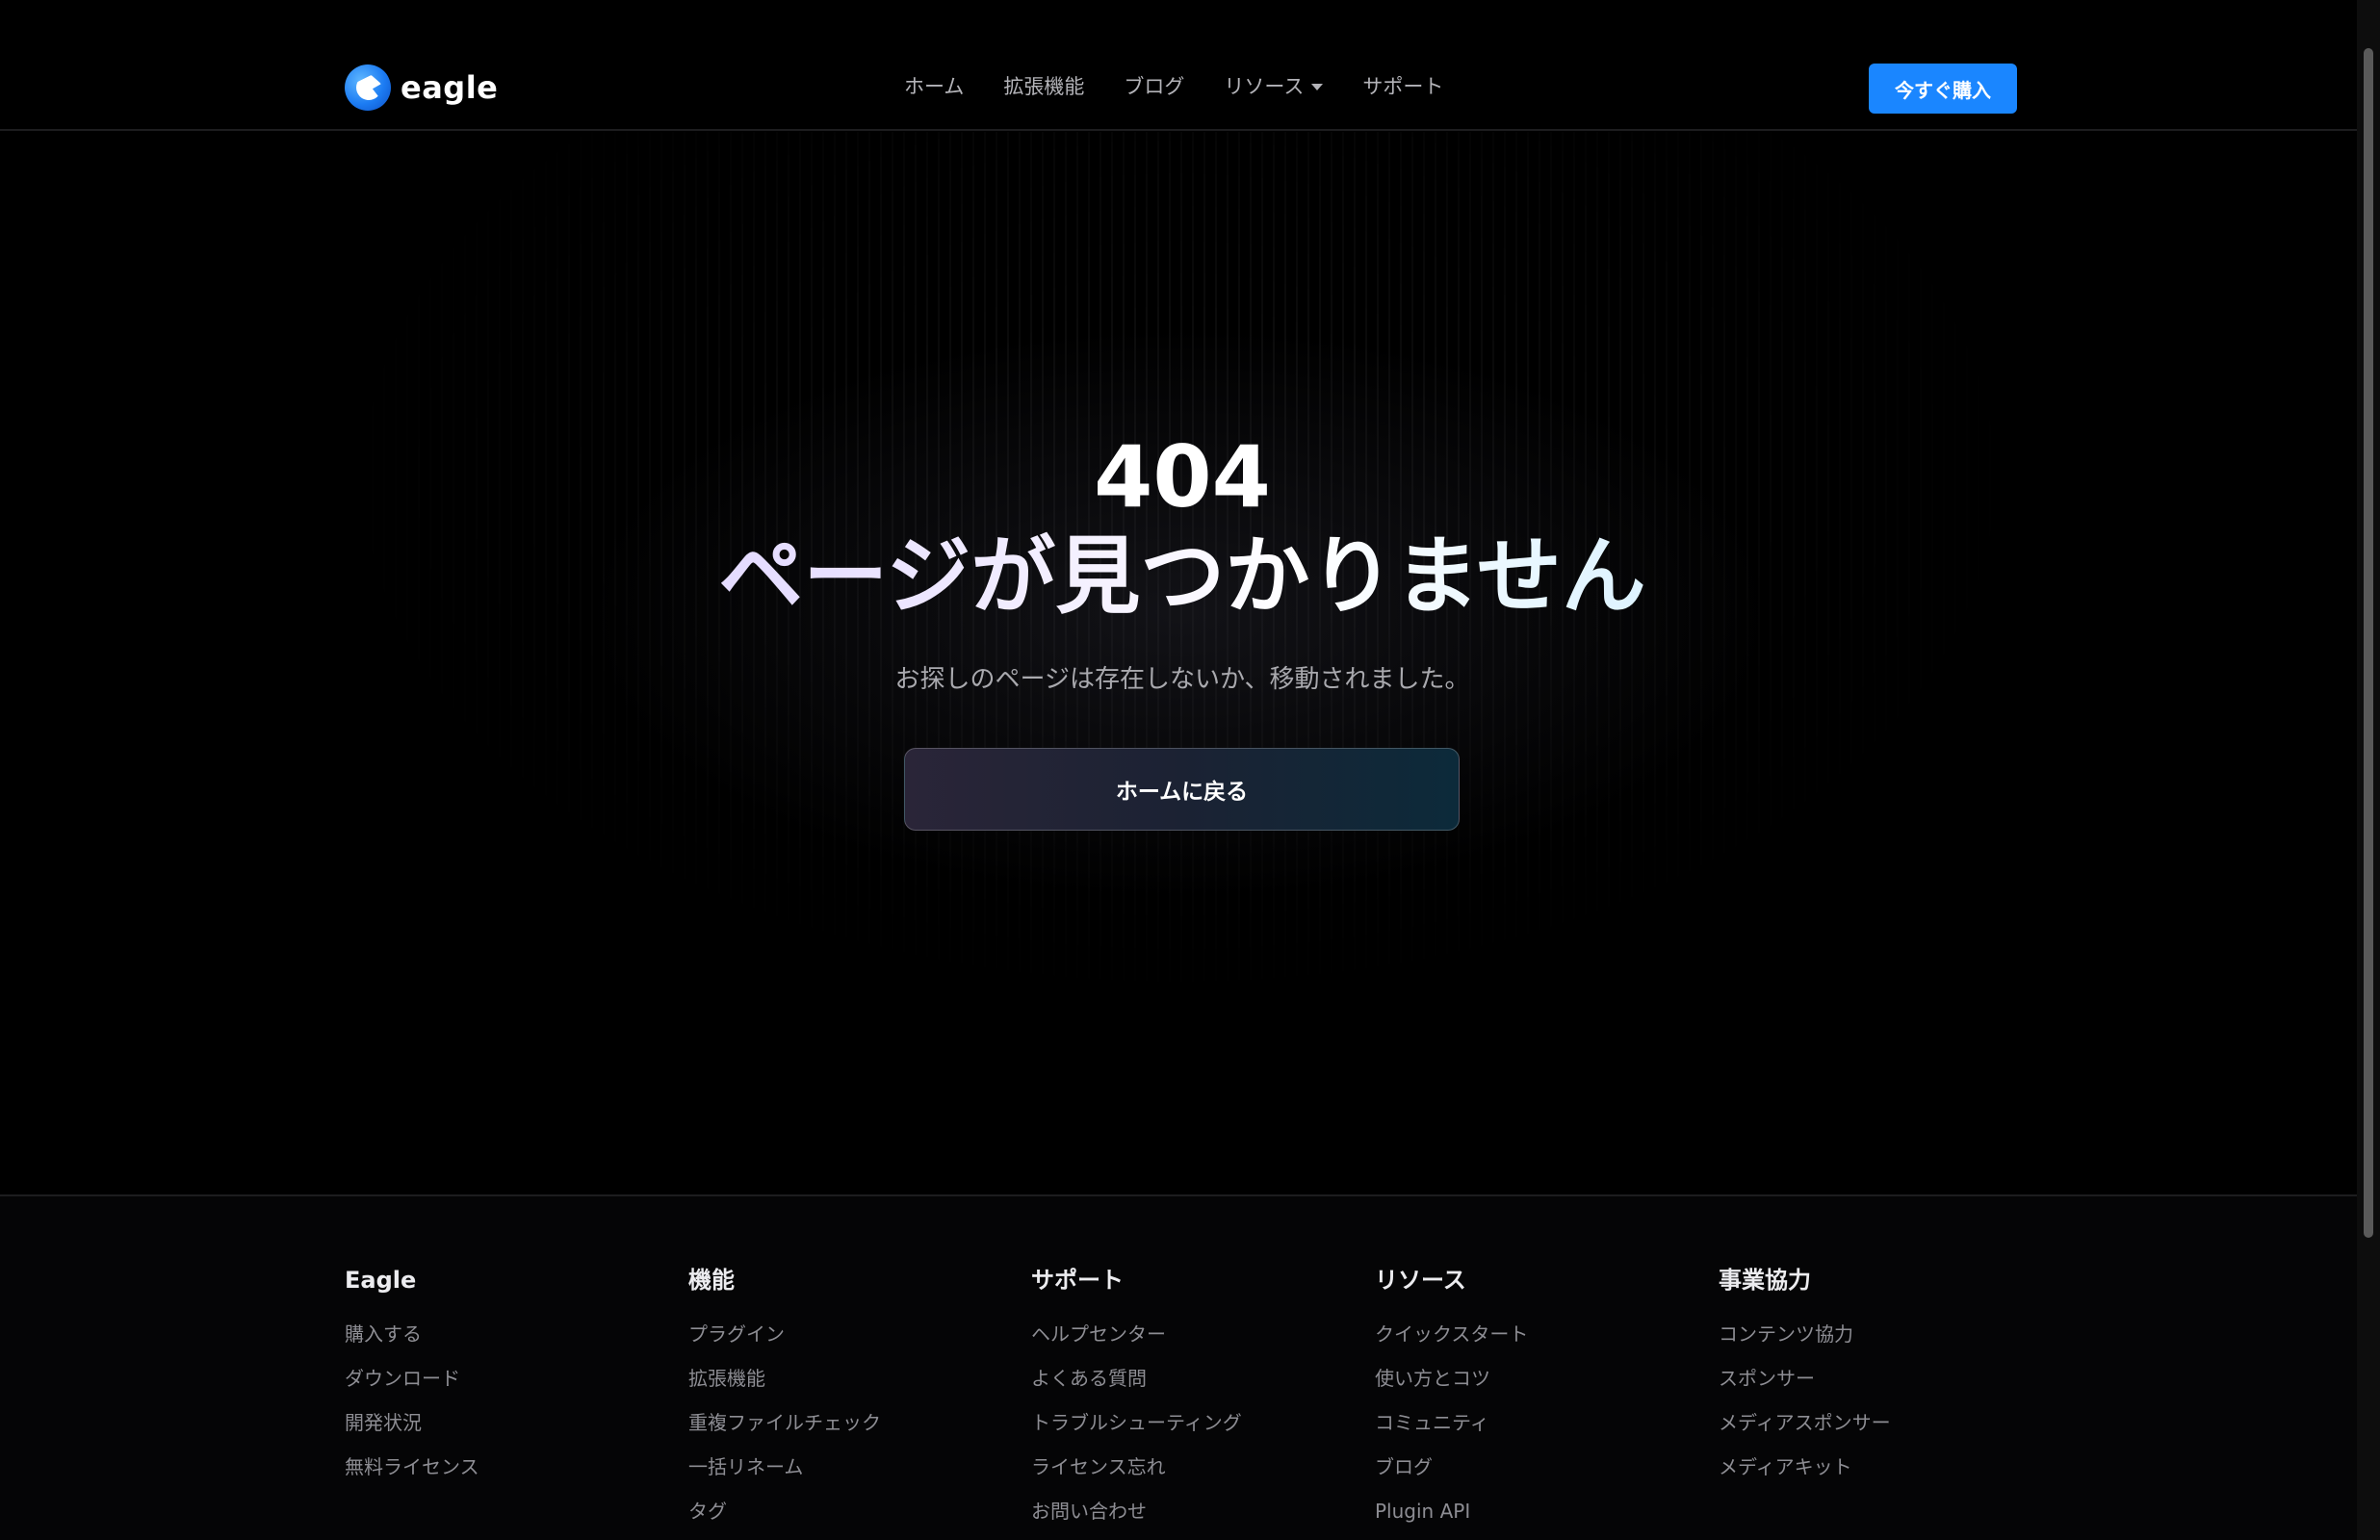 This screenshot has height=1540, width=2380. Describe the element at coordinates (412, 1467) in the screenshot. I see `footer-link: 無料ライセンス` at that location.